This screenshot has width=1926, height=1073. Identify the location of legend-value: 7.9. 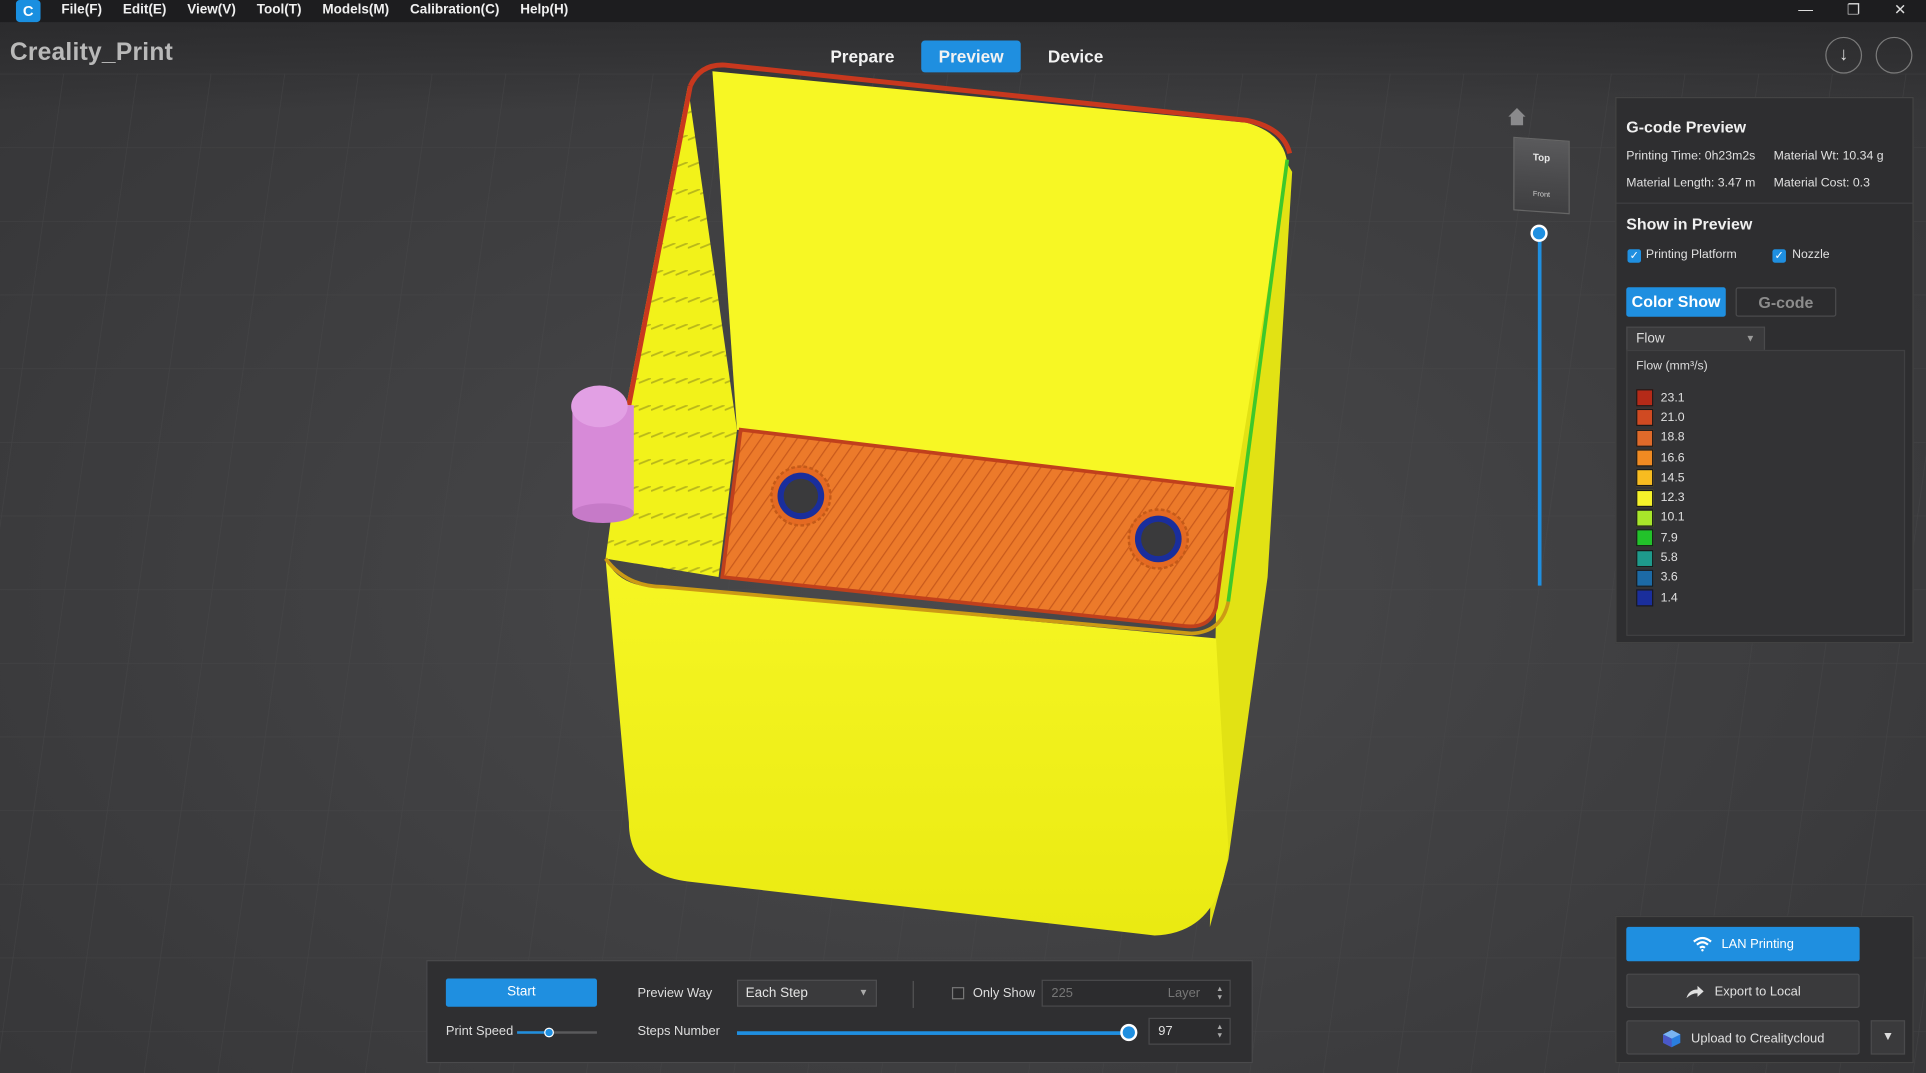
(1669, 538).